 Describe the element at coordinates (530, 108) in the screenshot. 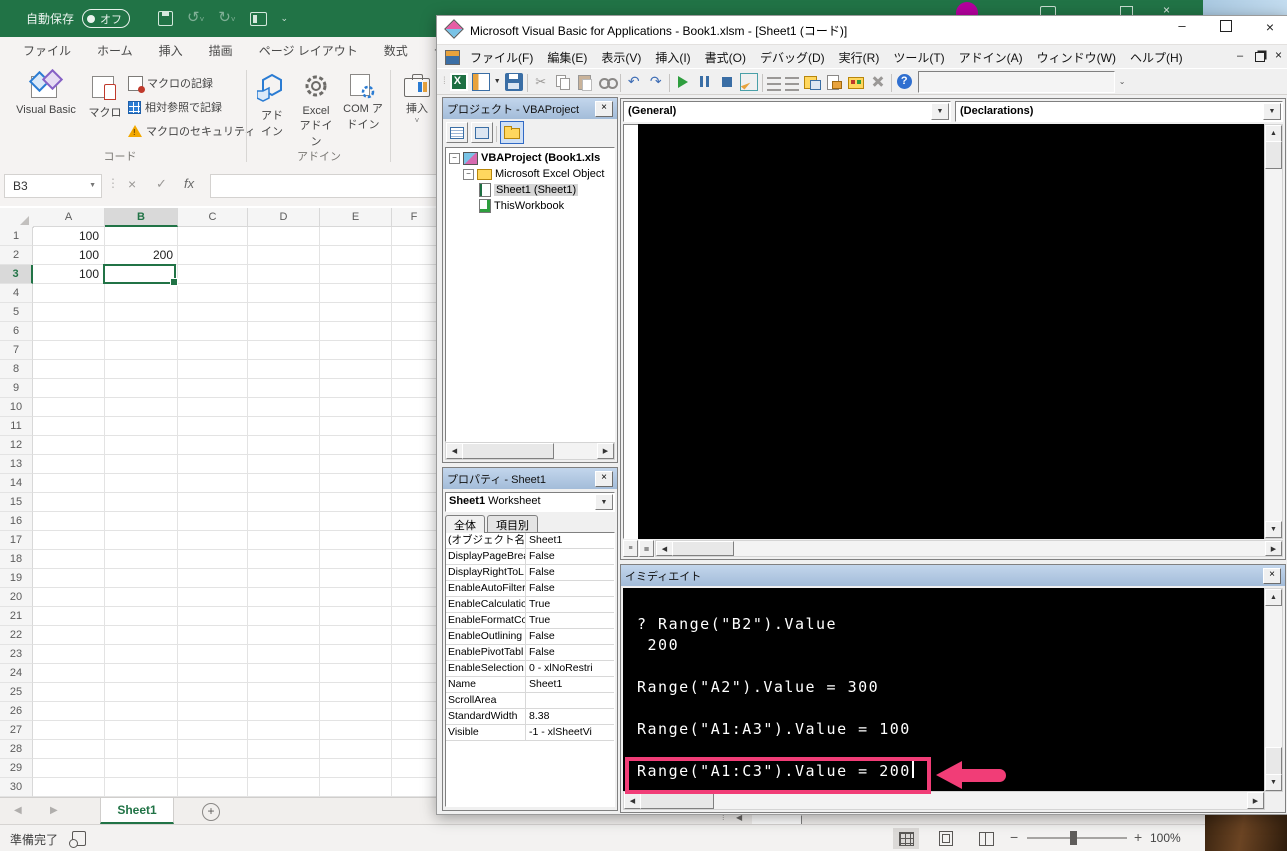

I see `project-titlebar: プロジェクト - VBAProject ×` at that location.